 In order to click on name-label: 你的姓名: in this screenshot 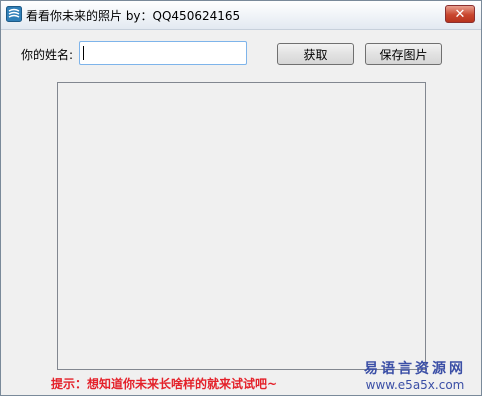, I will do `click(47, 55)`.